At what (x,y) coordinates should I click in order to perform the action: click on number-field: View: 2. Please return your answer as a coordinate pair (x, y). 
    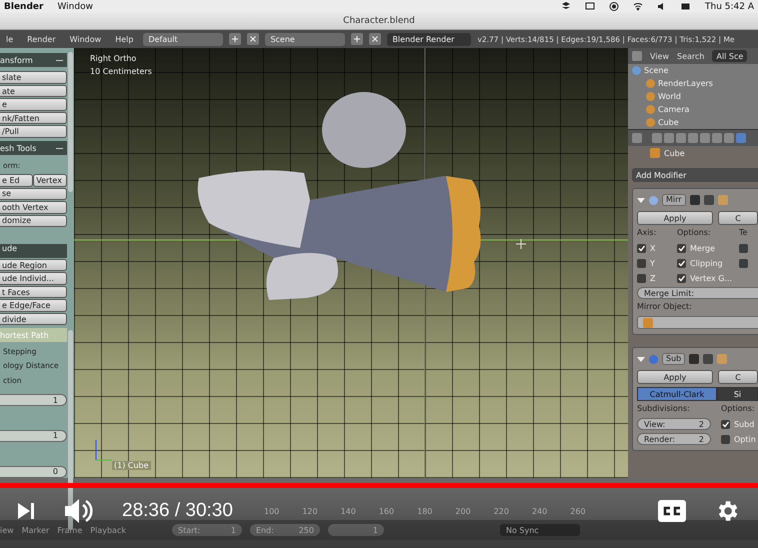
    Looking at the image, I should click on (674, 424).